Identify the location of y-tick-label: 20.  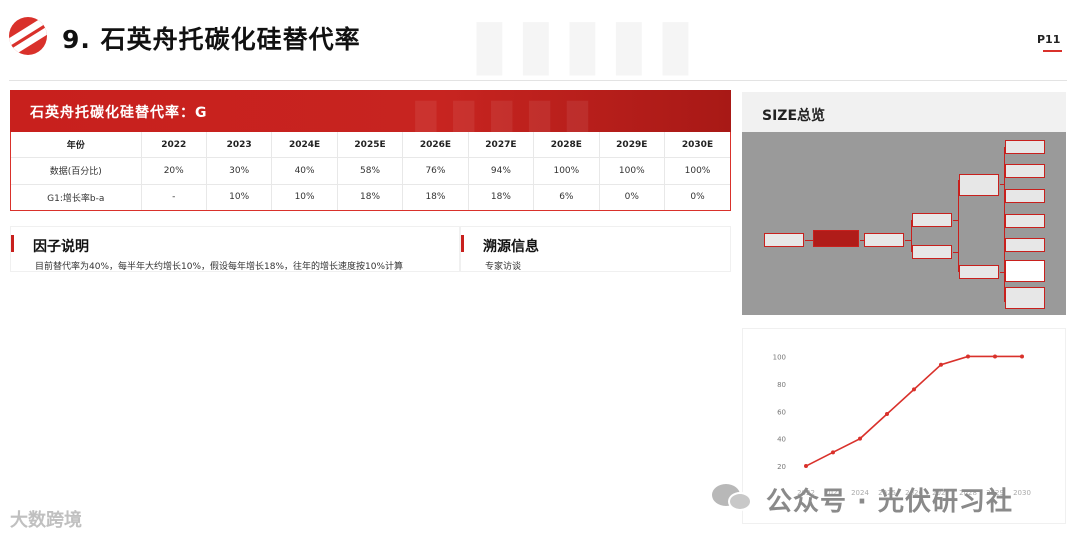
(781, 467).